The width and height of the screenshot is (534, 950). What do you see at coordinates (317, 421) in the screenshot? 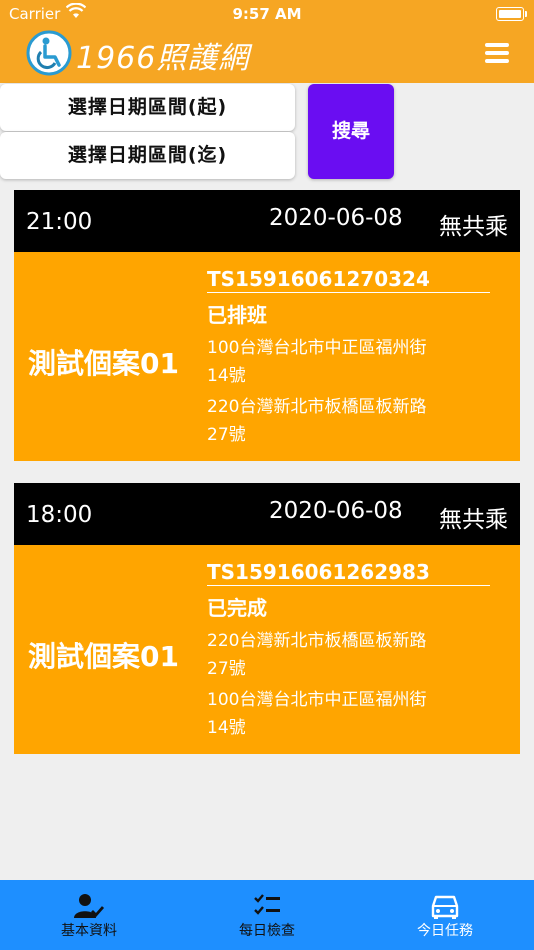
I see `dropoff-address: 220台灣新北市板橋區板新路27號` at bounding box center [317, 421].